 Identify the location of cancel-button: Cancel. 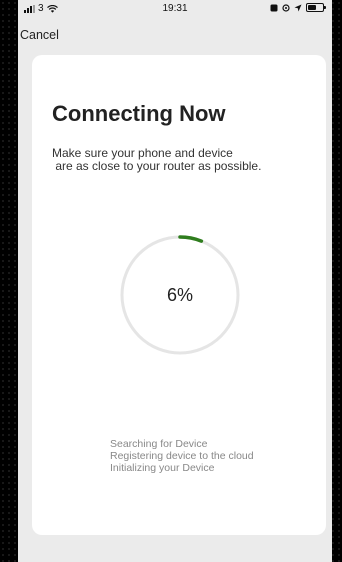
(39, 35).